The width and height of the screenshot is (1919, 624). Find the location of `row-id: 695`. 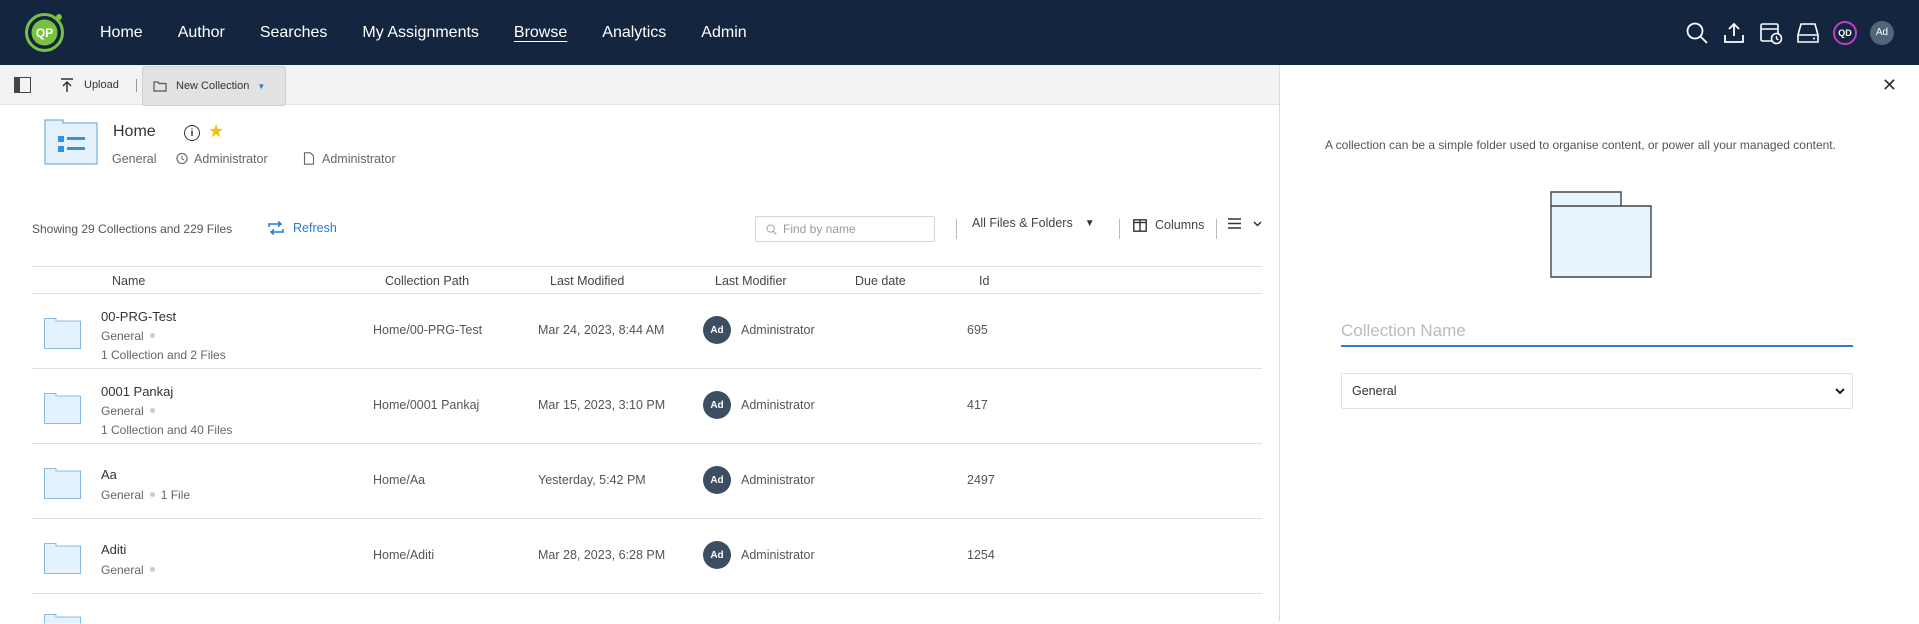

row-id: 695 is located at coordinates (977, 330).